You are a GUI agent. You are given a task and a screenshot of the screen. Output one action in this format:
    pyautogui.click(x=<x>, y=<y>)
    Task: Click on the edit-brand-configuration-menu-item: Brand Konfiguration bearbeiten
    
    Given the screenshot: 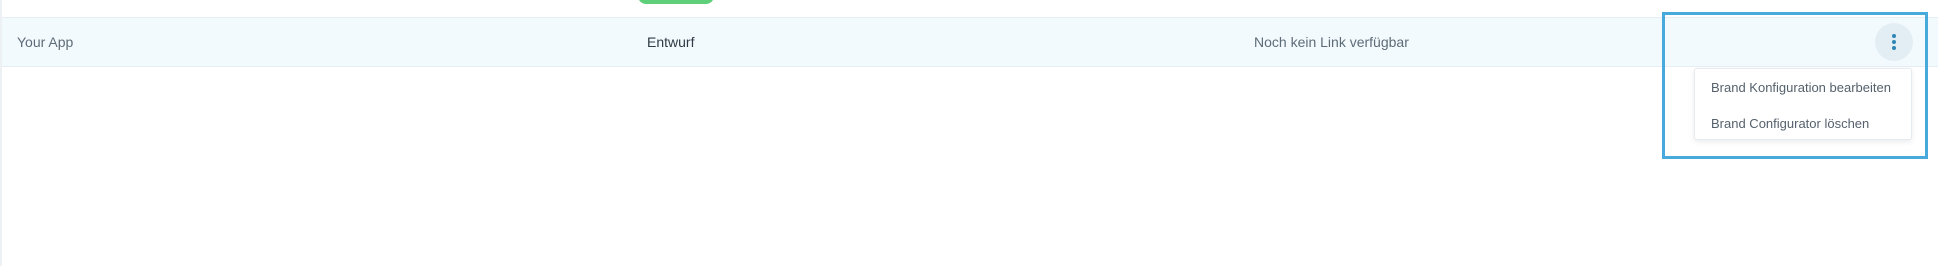 What is the action you would take?
    pyautogui.click(x=1801, y=88)
    